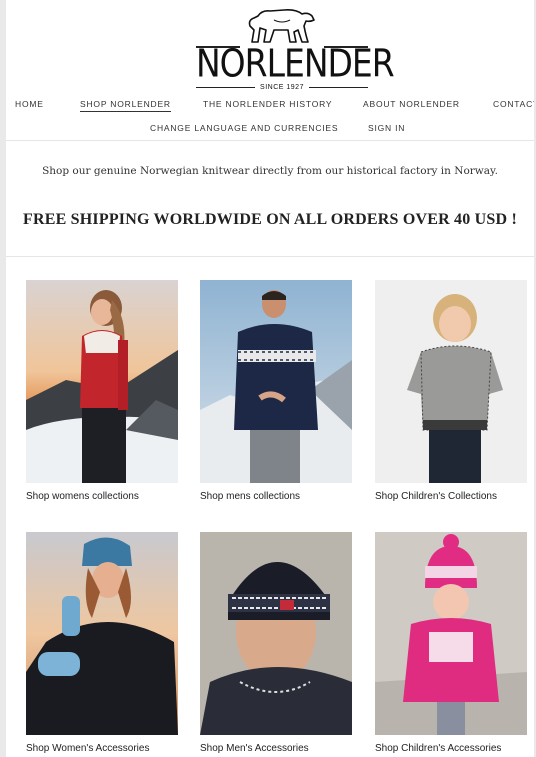 Image resolution: width=536 pixels, height=757 pixels. Describe the element at coordinates (295, 63) in the screenshot. I see `brand-wordmark: NORLENDER` at that location.